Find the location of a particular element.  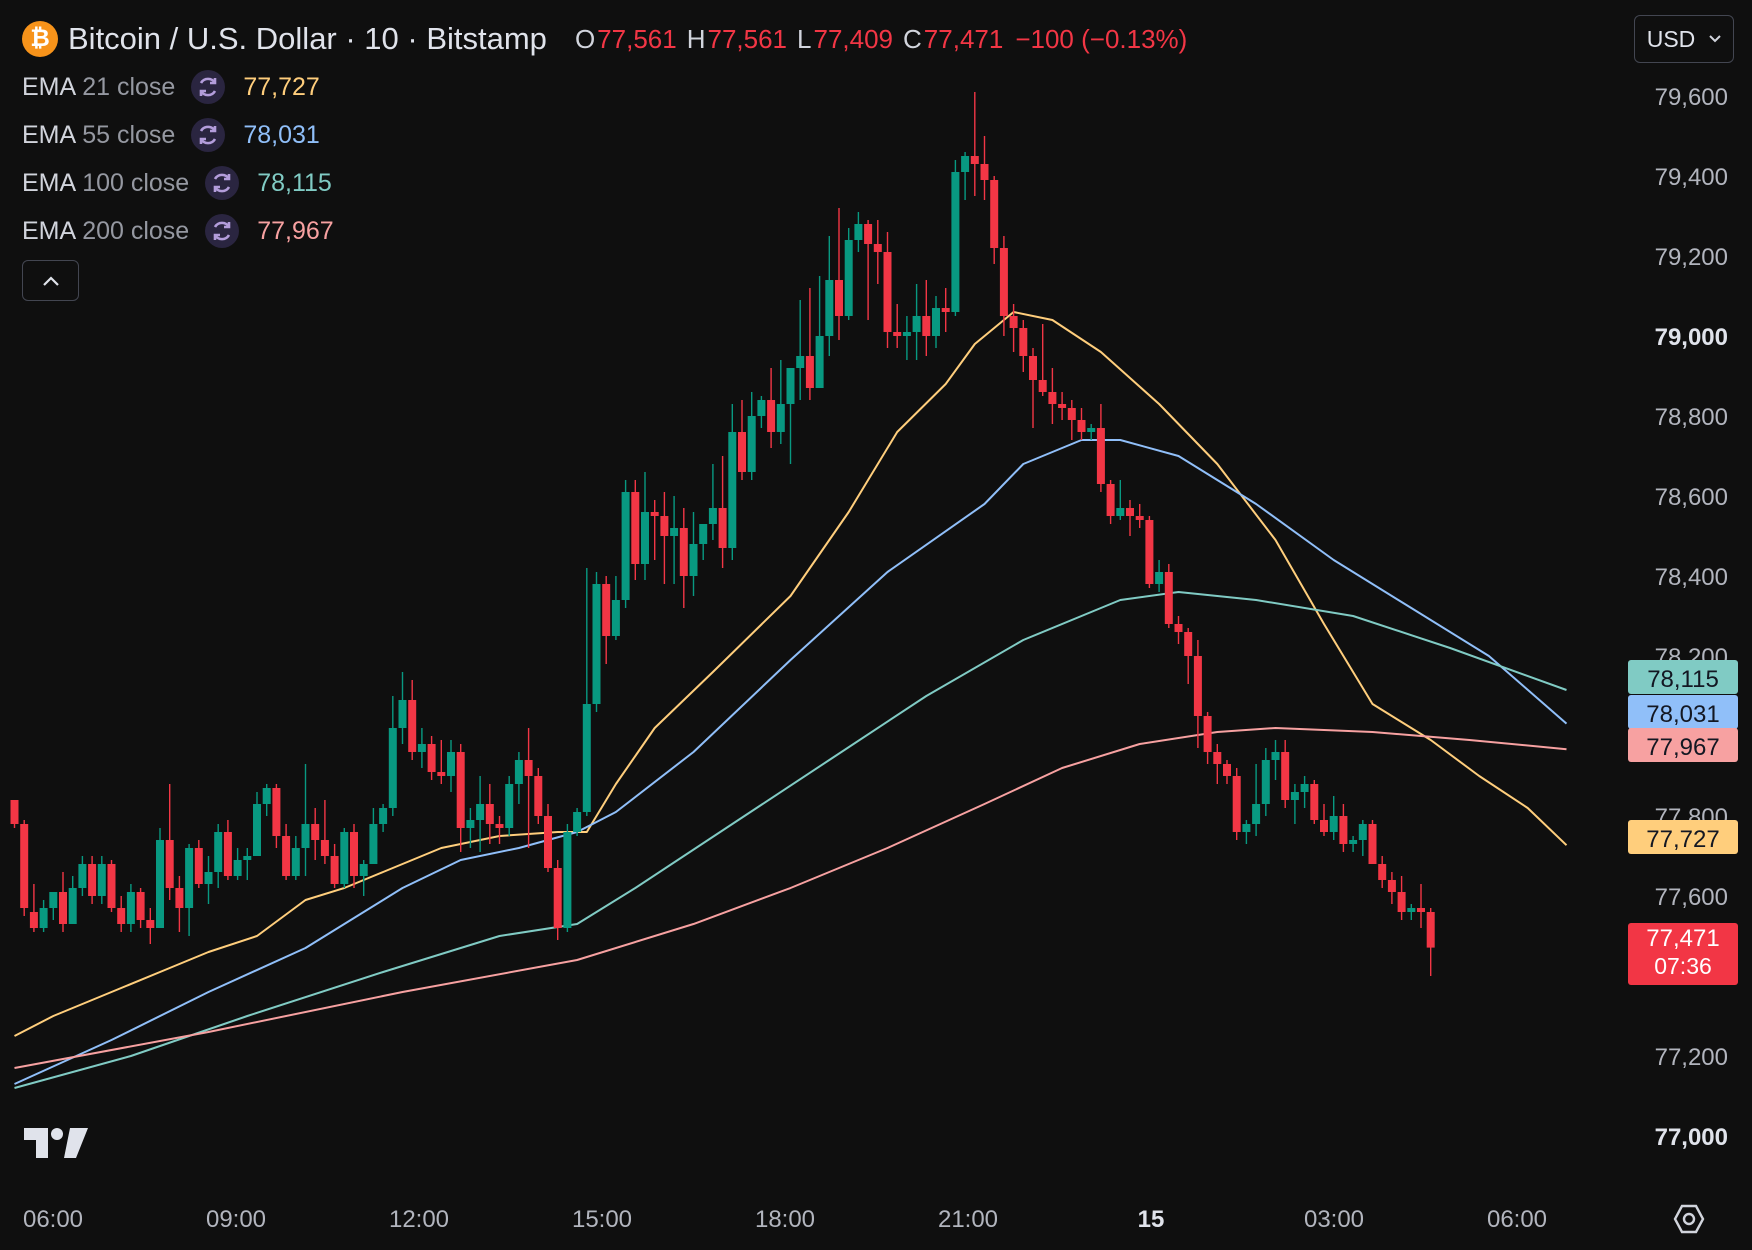

chevron-up-icon is located at coordinates (50, 280).